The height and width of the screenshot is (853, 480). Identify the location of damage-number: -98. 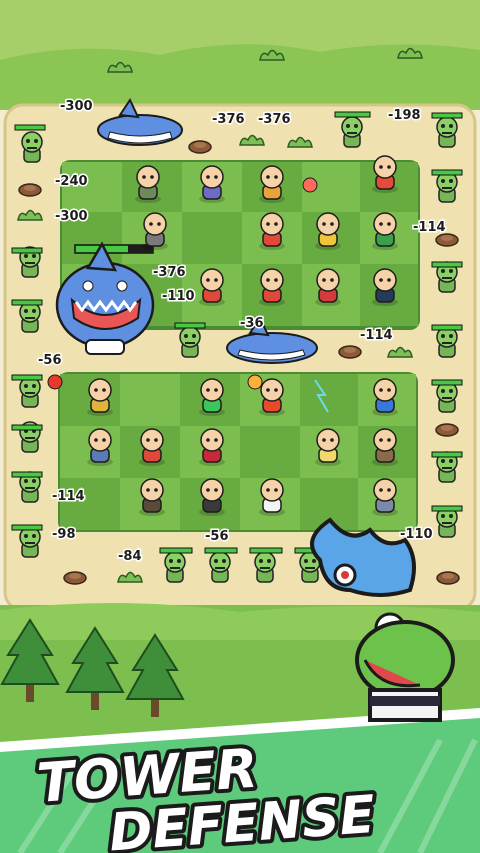
(64, 534).